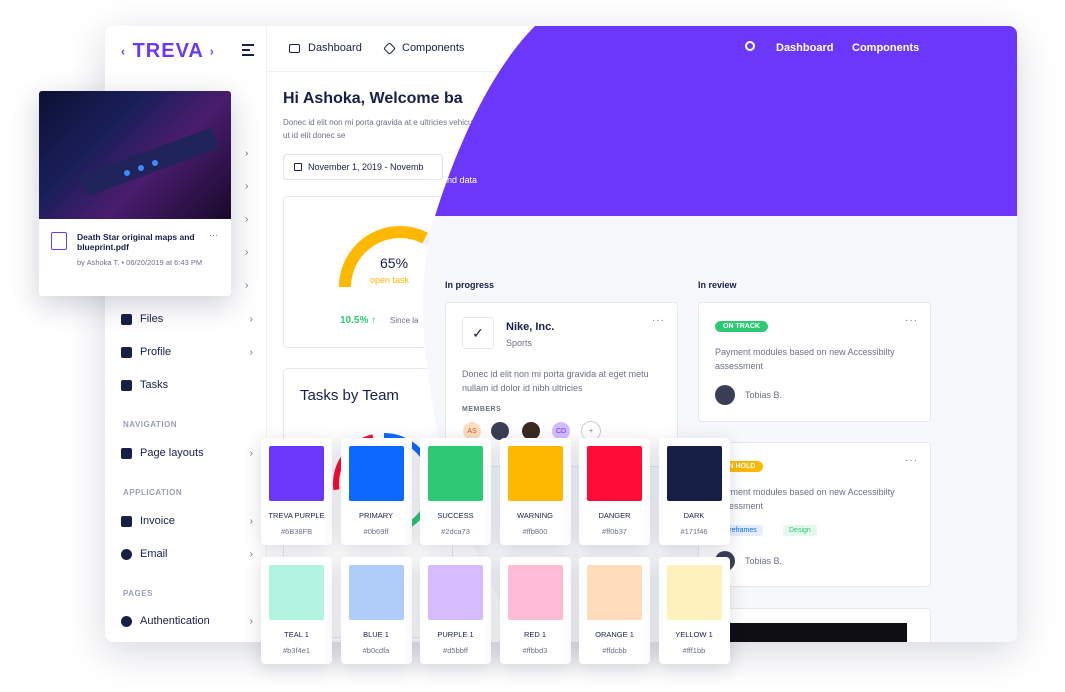 The width and height of the screenshot is (1065, 692). I want to click on swatch-hex: #6B38FB, so click(296, 531).